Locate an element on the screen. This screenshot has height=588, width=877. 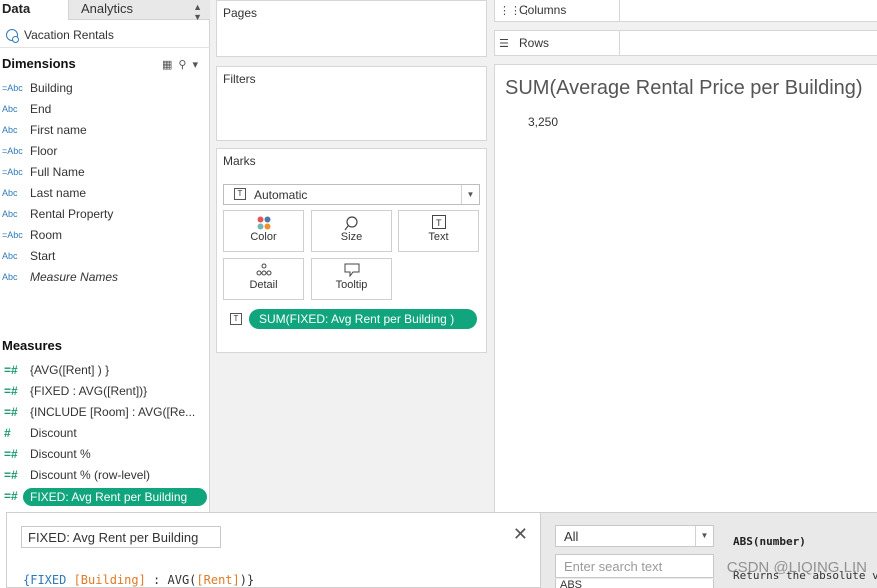
mark-type-select: T Automatic ▼ is located at coordinates (351, 194).